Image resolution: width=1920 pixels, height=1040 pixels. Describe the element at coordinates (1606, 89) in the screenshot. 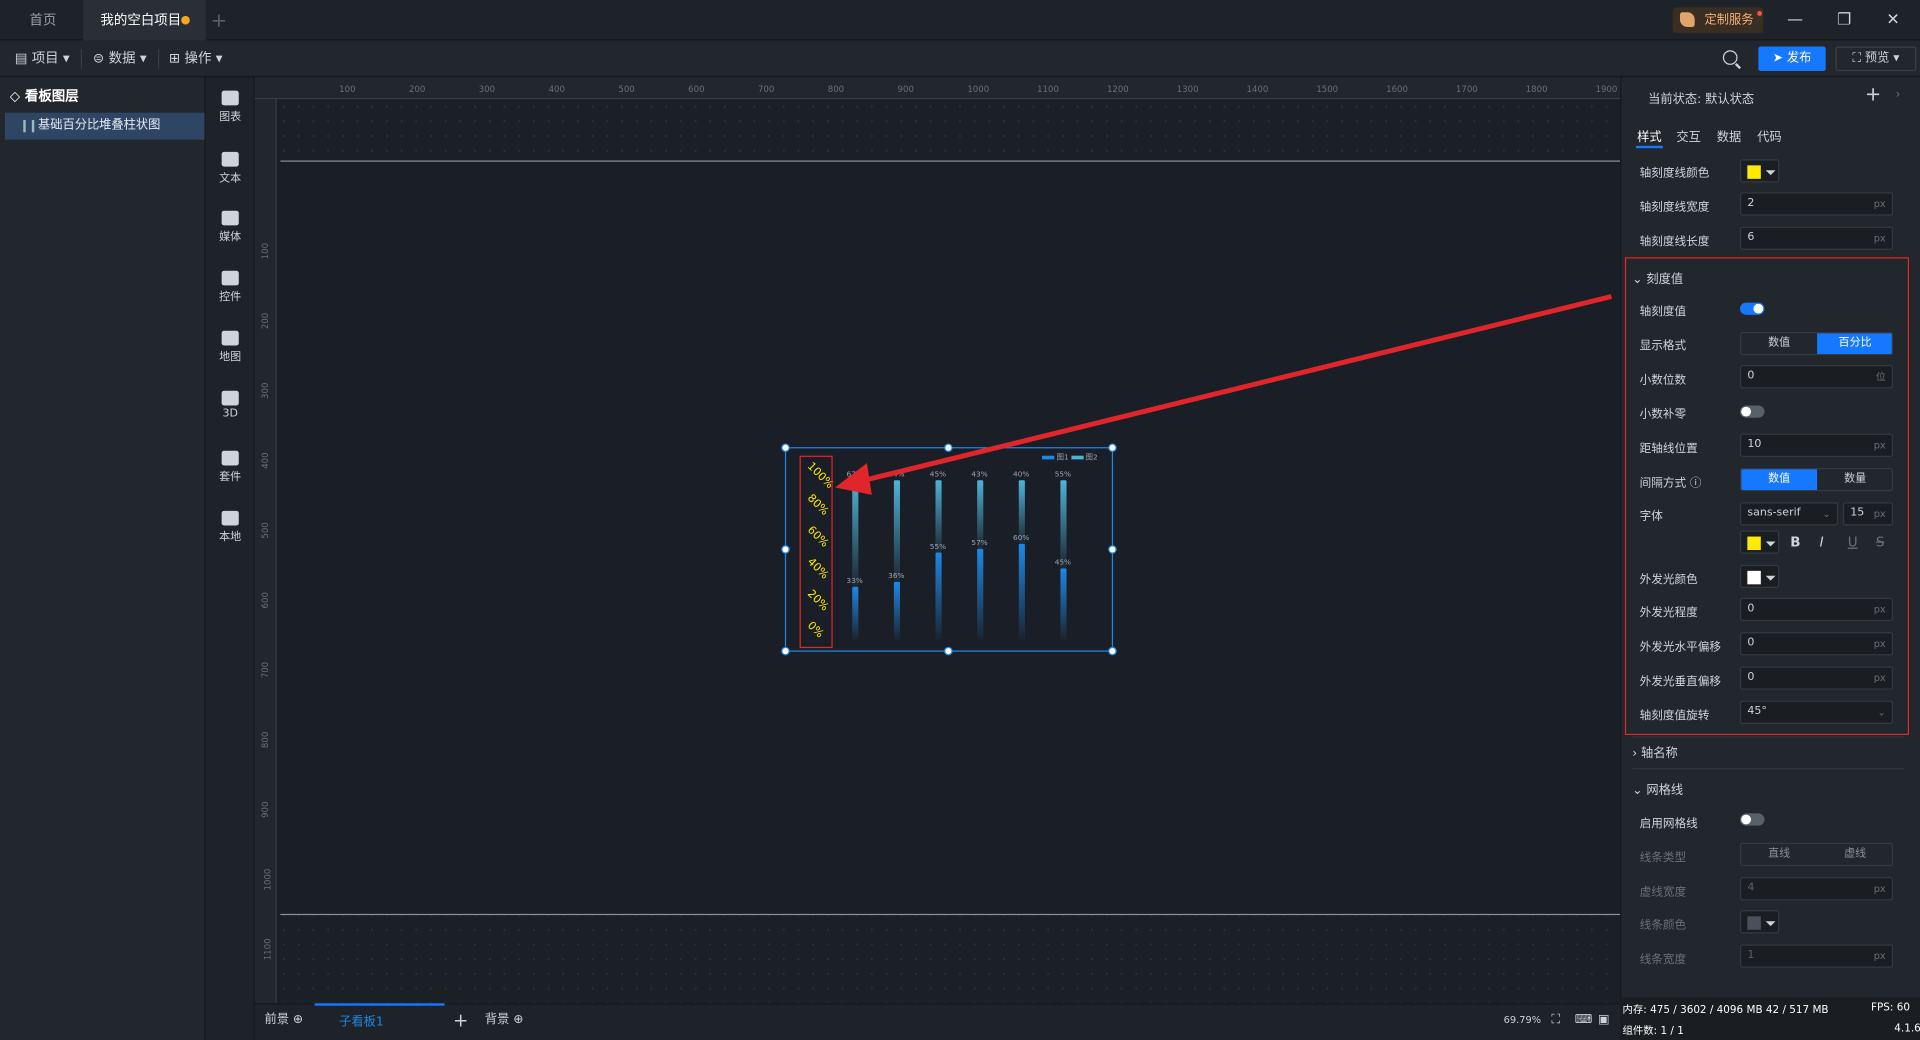

I see `ruler-tick-label: 1900` at that location.